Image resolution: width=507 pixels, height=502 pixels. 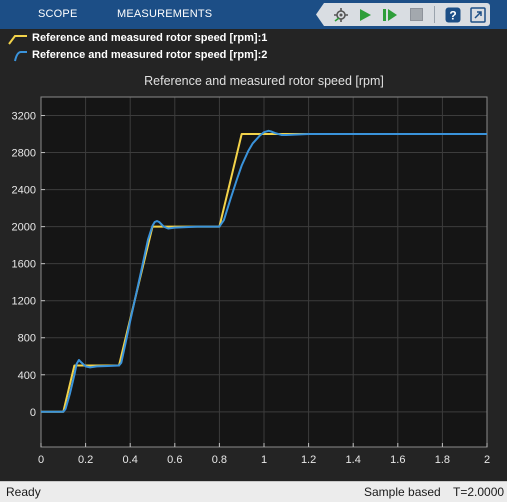 I want to click on tab-scope: SCOPE, so click(x=58, y=14).